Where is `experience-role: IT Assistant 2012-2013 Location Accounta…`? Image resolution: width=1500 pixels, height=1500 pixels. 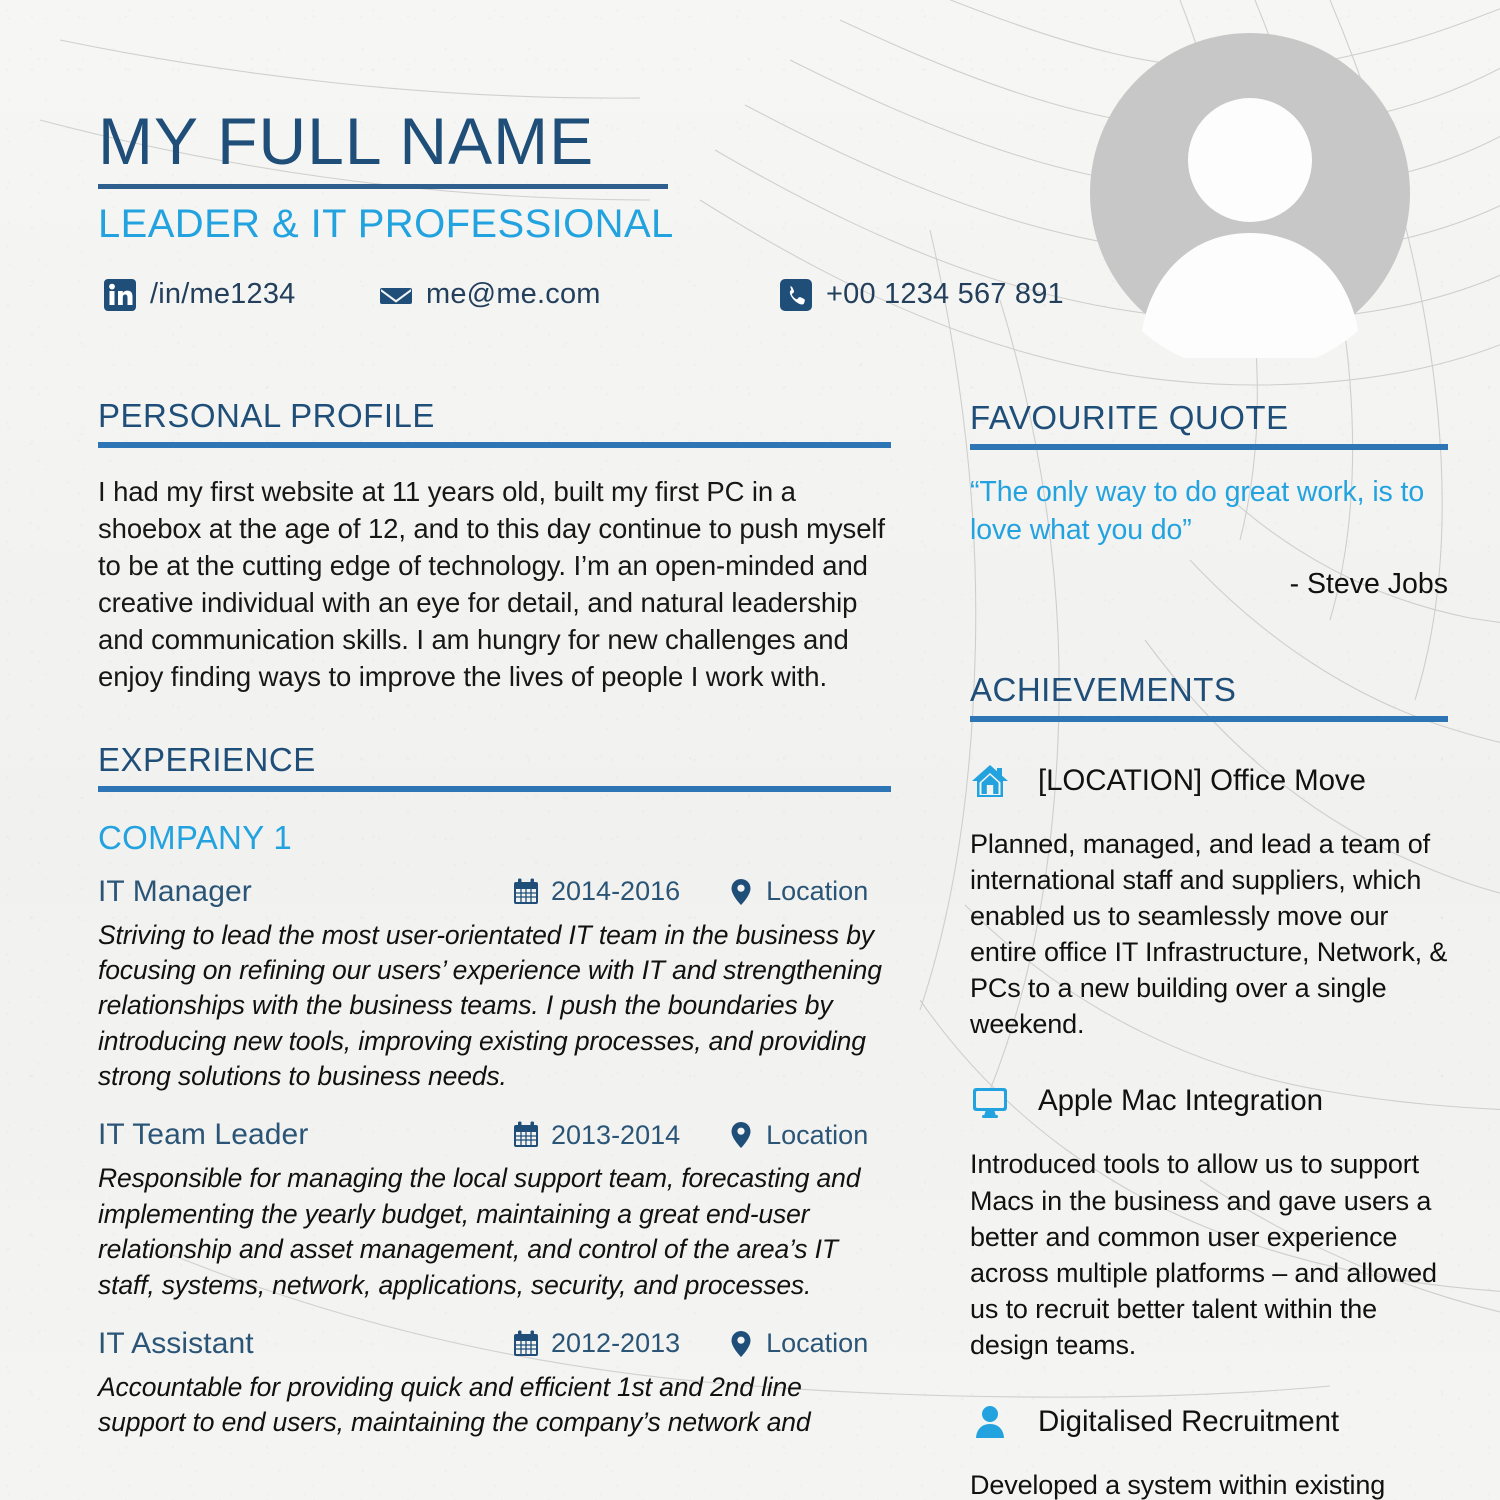 experience-role: IT Assistant 2012-2013 Location Accounta… is located at coordinates (494, 1383).